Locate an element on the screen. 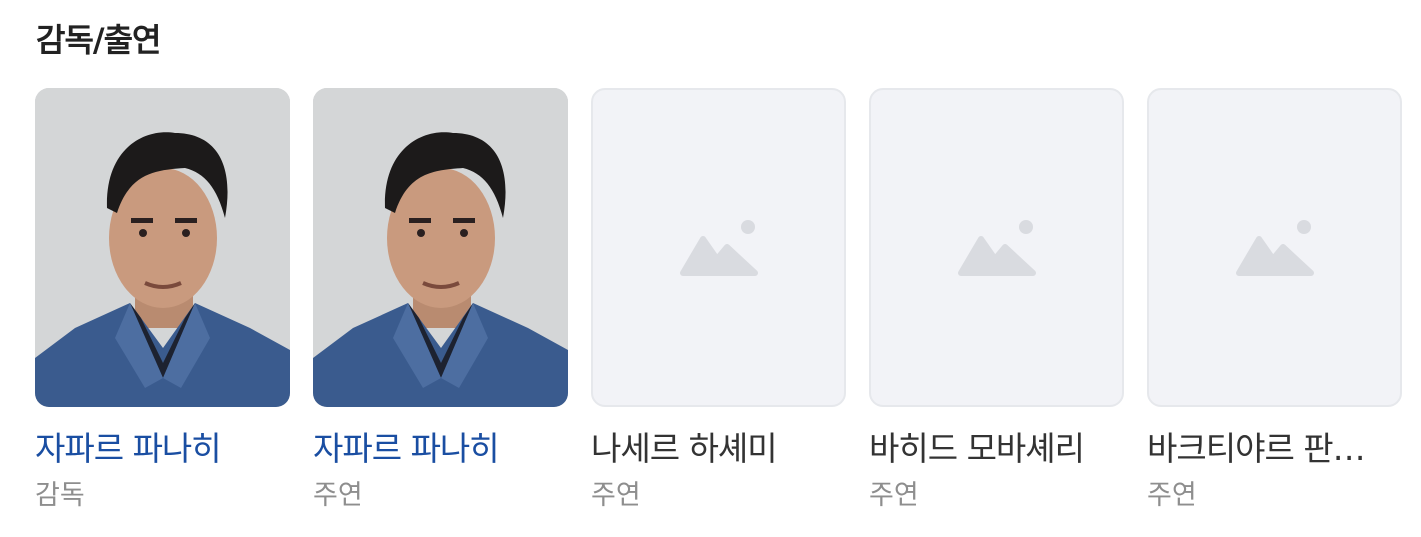 Image resolution: width=1421 pixels, height=537 pixels. cast-card: 바크티야르 판… 주연 is located at coordinates (1274, 300).